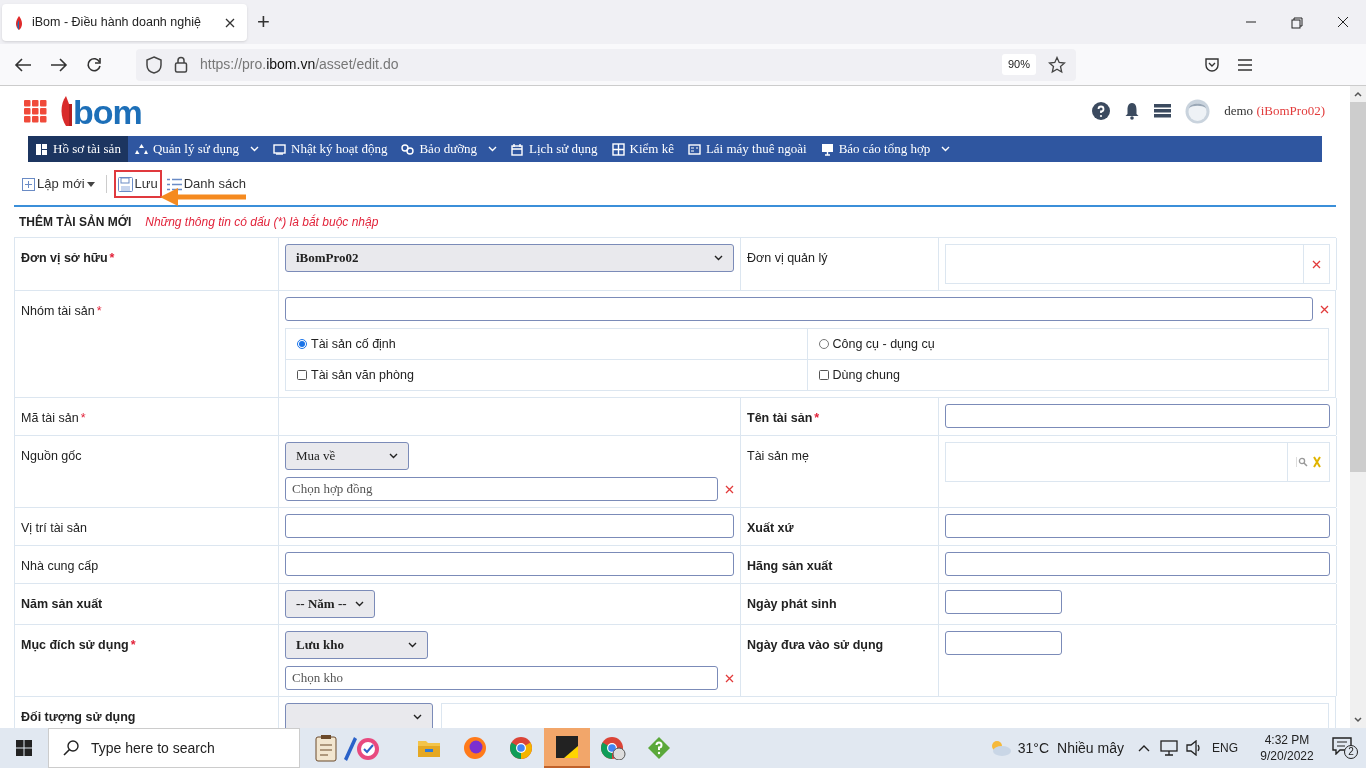  Describe the element at coordinates (1302, 462) in the screenshot. I see `search-icon` at that location.